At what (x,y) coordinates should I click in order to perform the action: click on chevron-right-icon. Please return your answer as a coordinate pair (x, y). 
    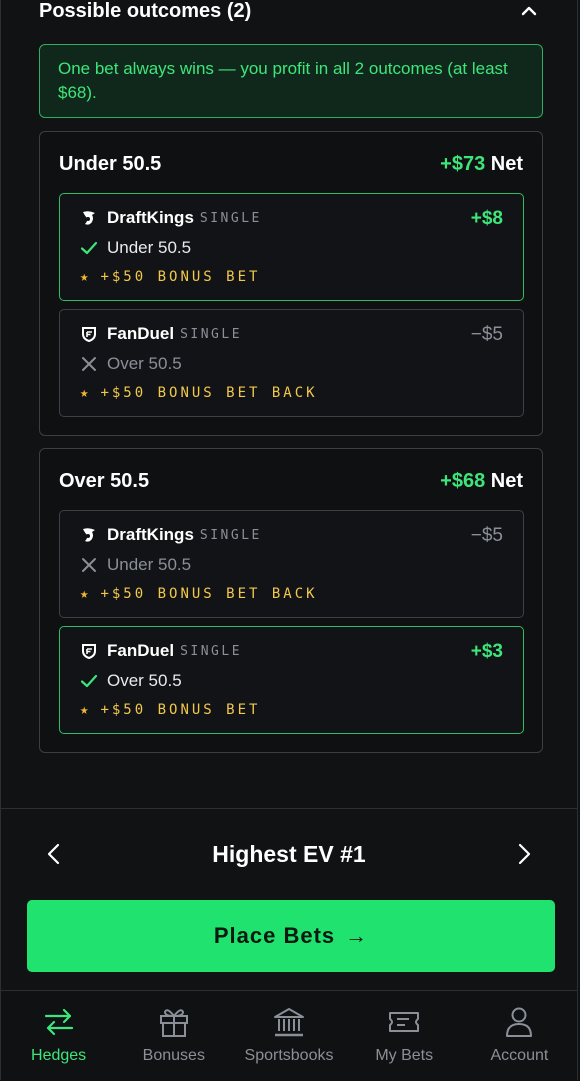
    Looking at the image, I should click on (524, 854).